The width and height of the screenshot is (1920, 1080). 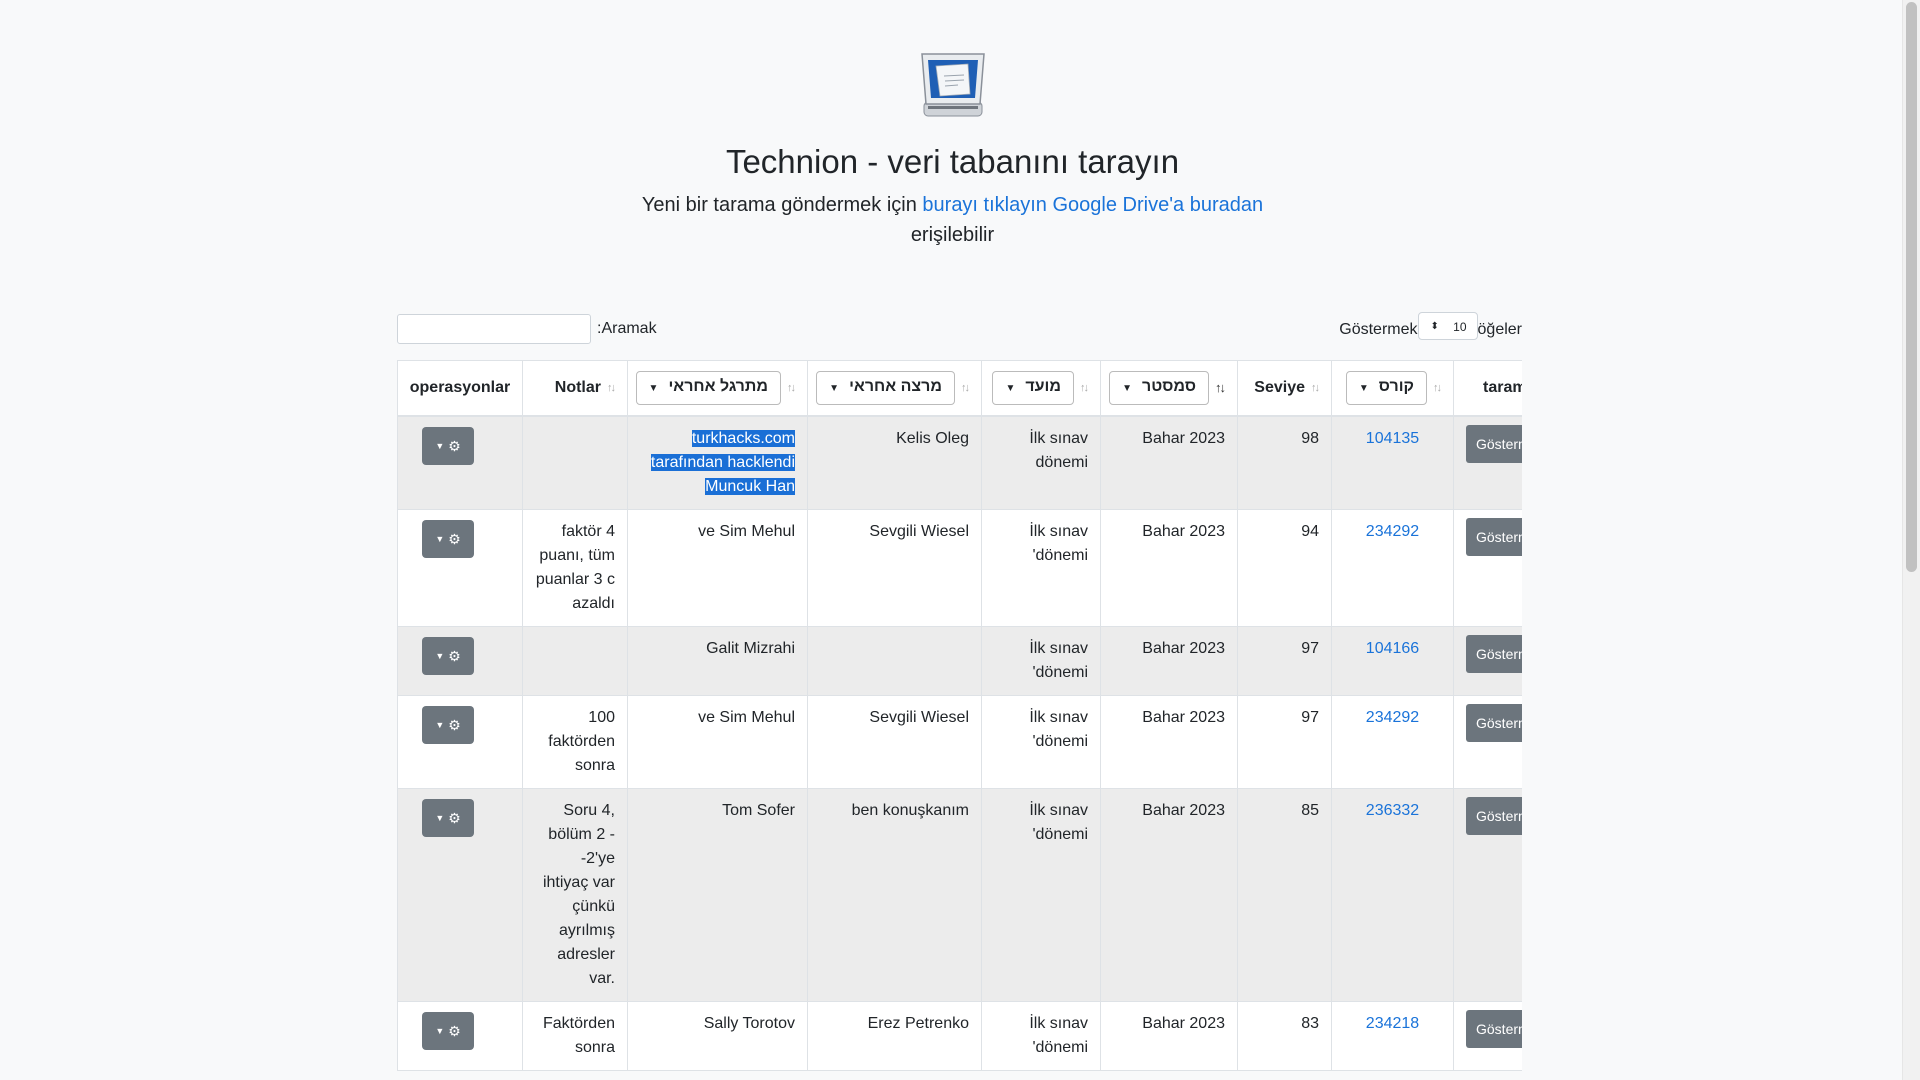 What do you see at coordinates (1157, 205) in the screenshot?
I see `google-drive-link: Google Drive'a buradan` at bounding box center [1157, 205].